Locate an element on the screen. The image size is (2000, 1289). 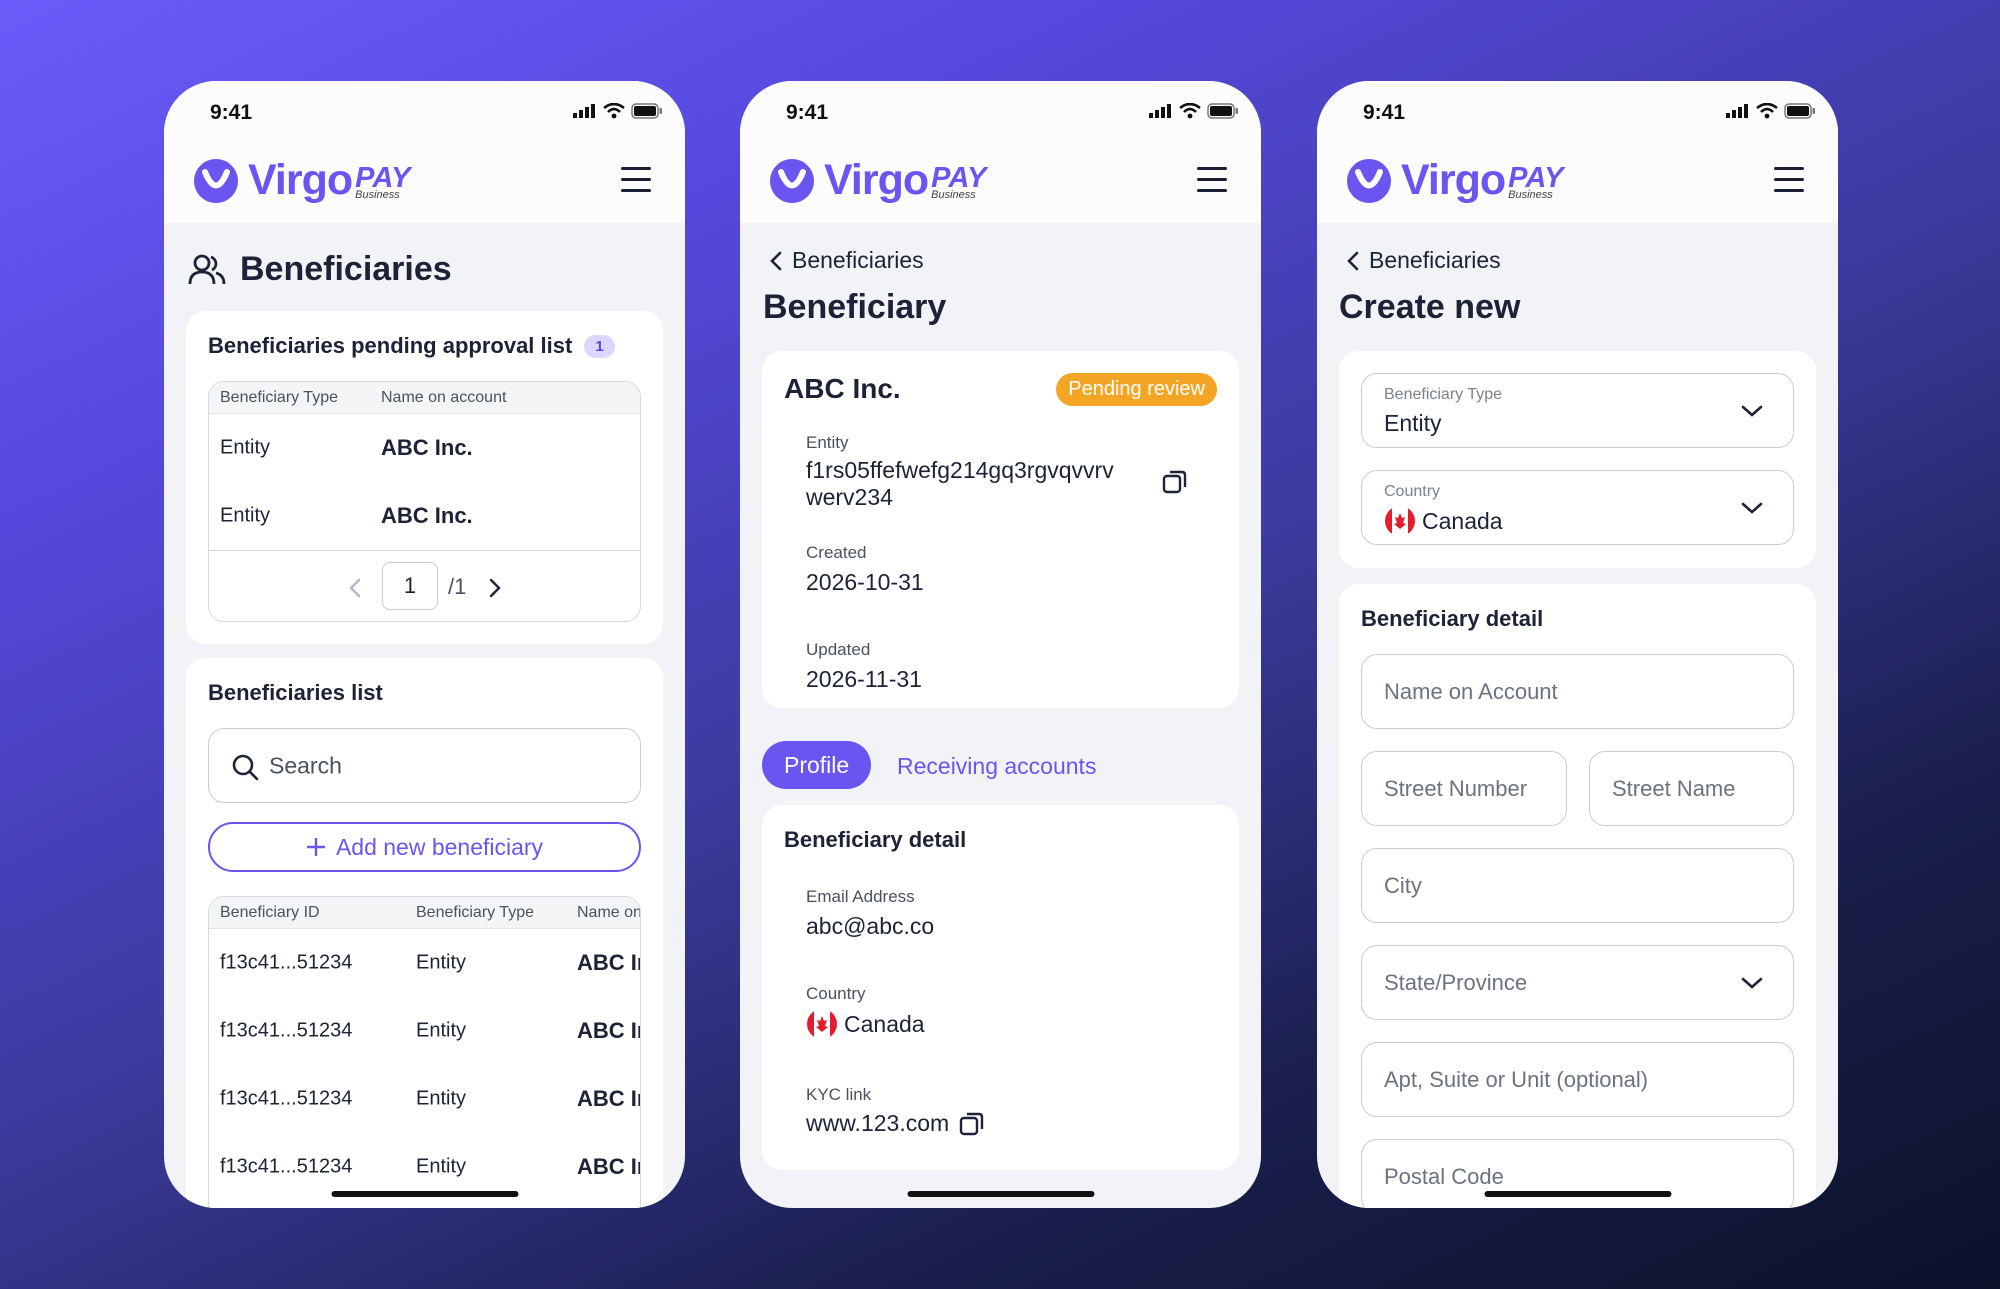
canada-flag-icon is located at coordinates (822, 1024).